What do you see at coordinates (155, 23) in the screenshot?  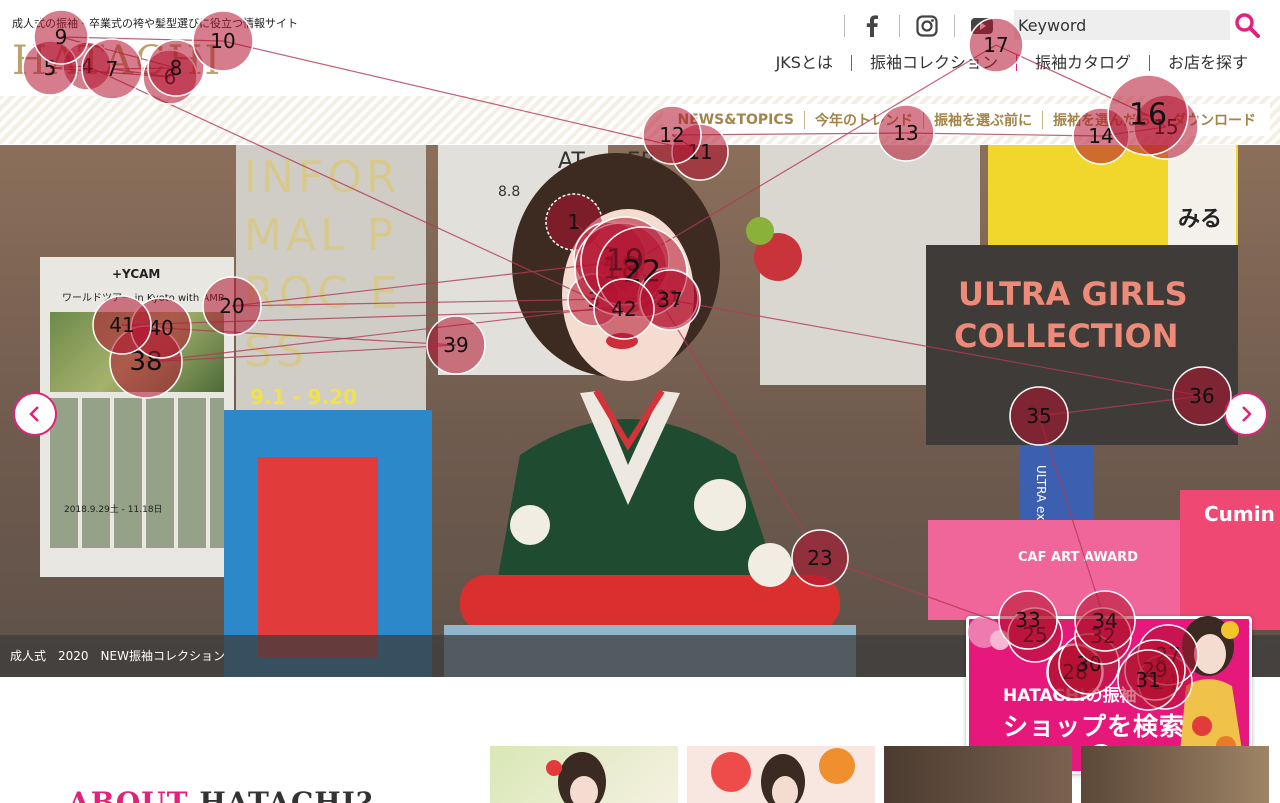 I see `site-tagline: 成人式の振袖・卒業式の袴や髪型選びに役立つ情報サイト` at bounding box center [155, 23].